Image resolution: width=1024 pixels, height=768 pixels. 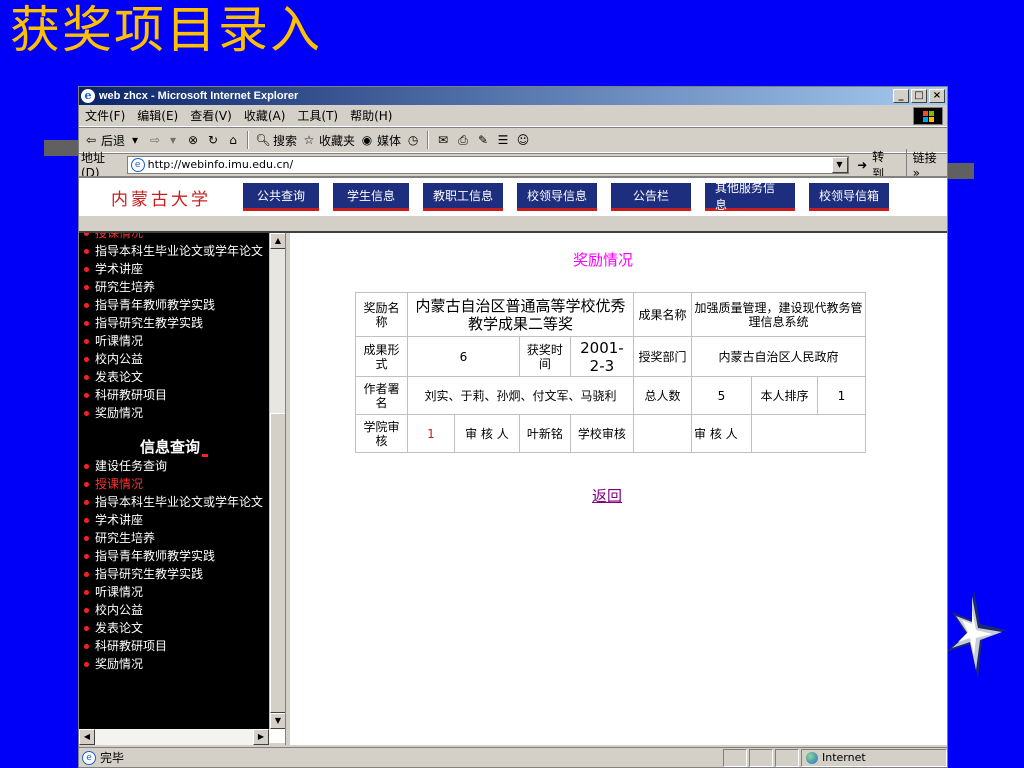 What do you see at coordinates (603, 260) in the screenshot?
I see `page-heading: 奖励情况` at bounding box center [603, 260].